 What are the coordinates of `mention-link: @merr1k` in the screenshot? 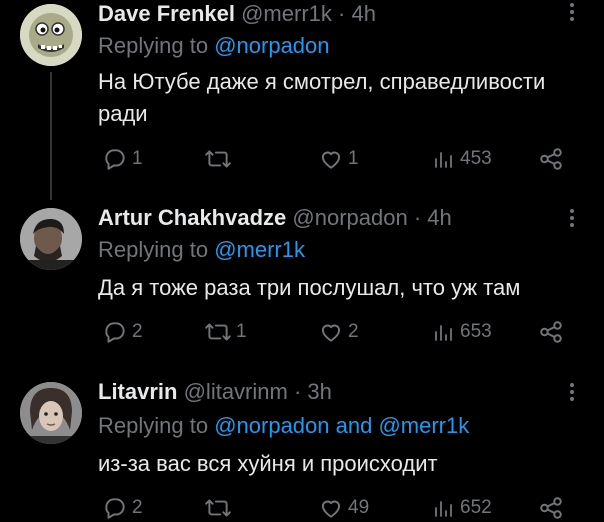 It's located at (259, 249).